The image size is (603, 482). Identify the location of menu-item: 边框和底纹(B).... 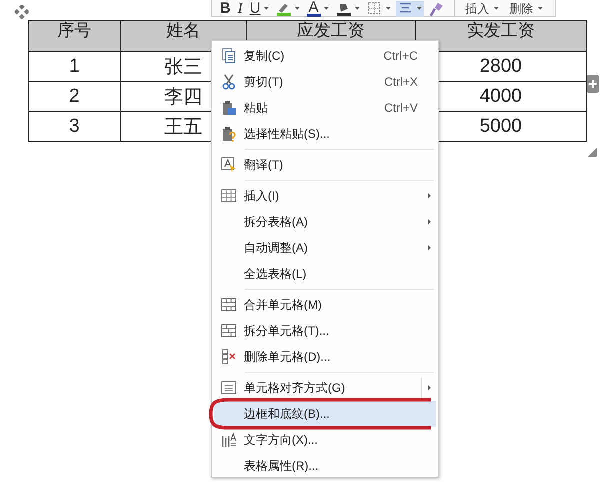
(325, 414).